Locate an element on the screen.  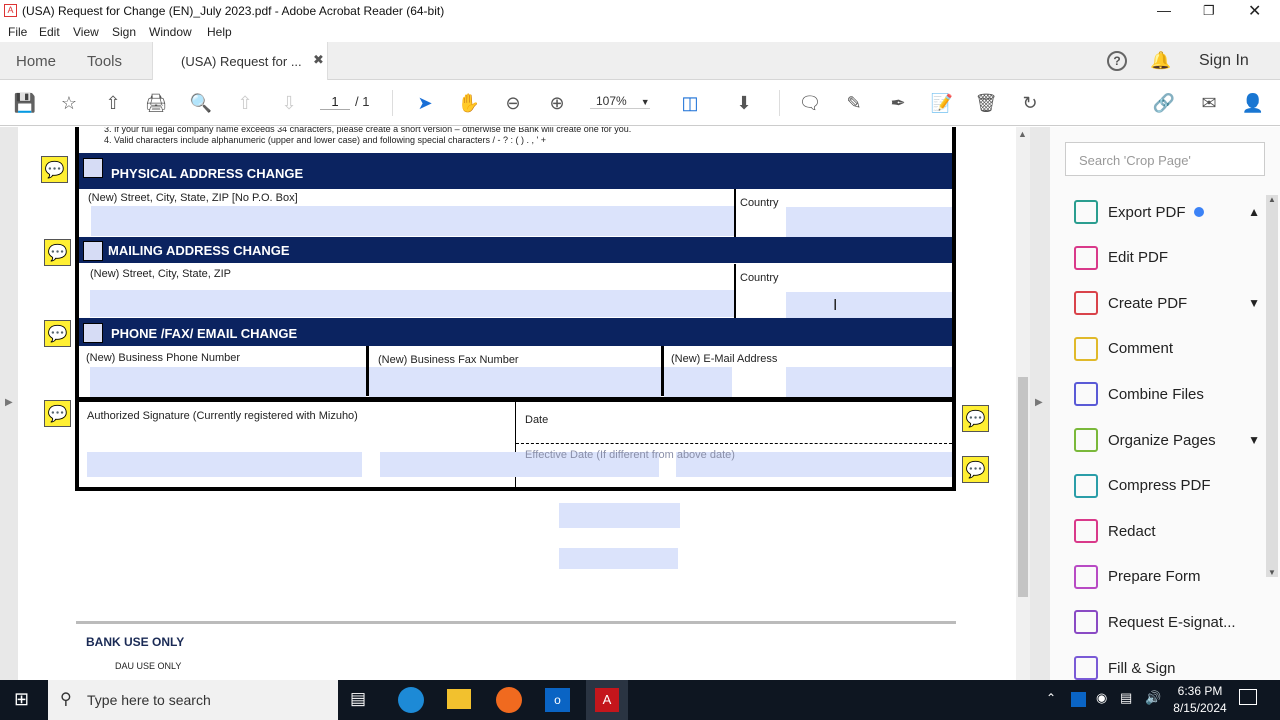
windows-start-icon: ⊞ is located at coordinates (21, 699).